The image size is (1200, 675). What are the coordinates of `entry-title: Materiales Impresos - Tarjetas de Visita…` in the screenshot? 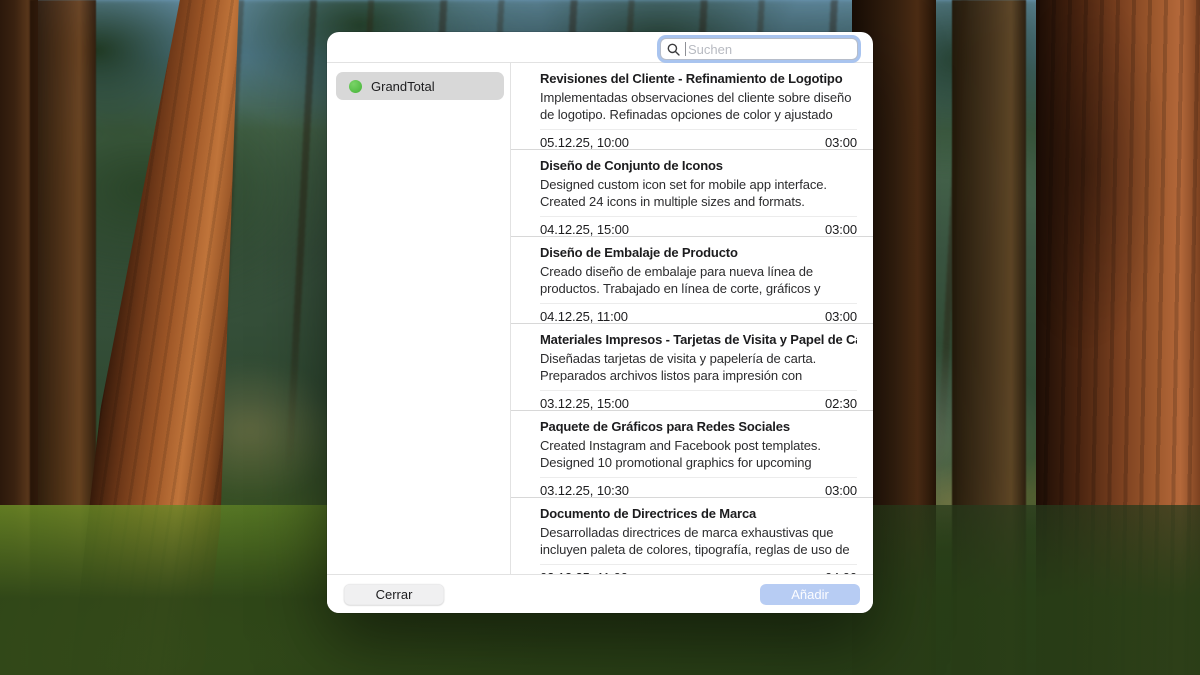 It's located at (698, 339).